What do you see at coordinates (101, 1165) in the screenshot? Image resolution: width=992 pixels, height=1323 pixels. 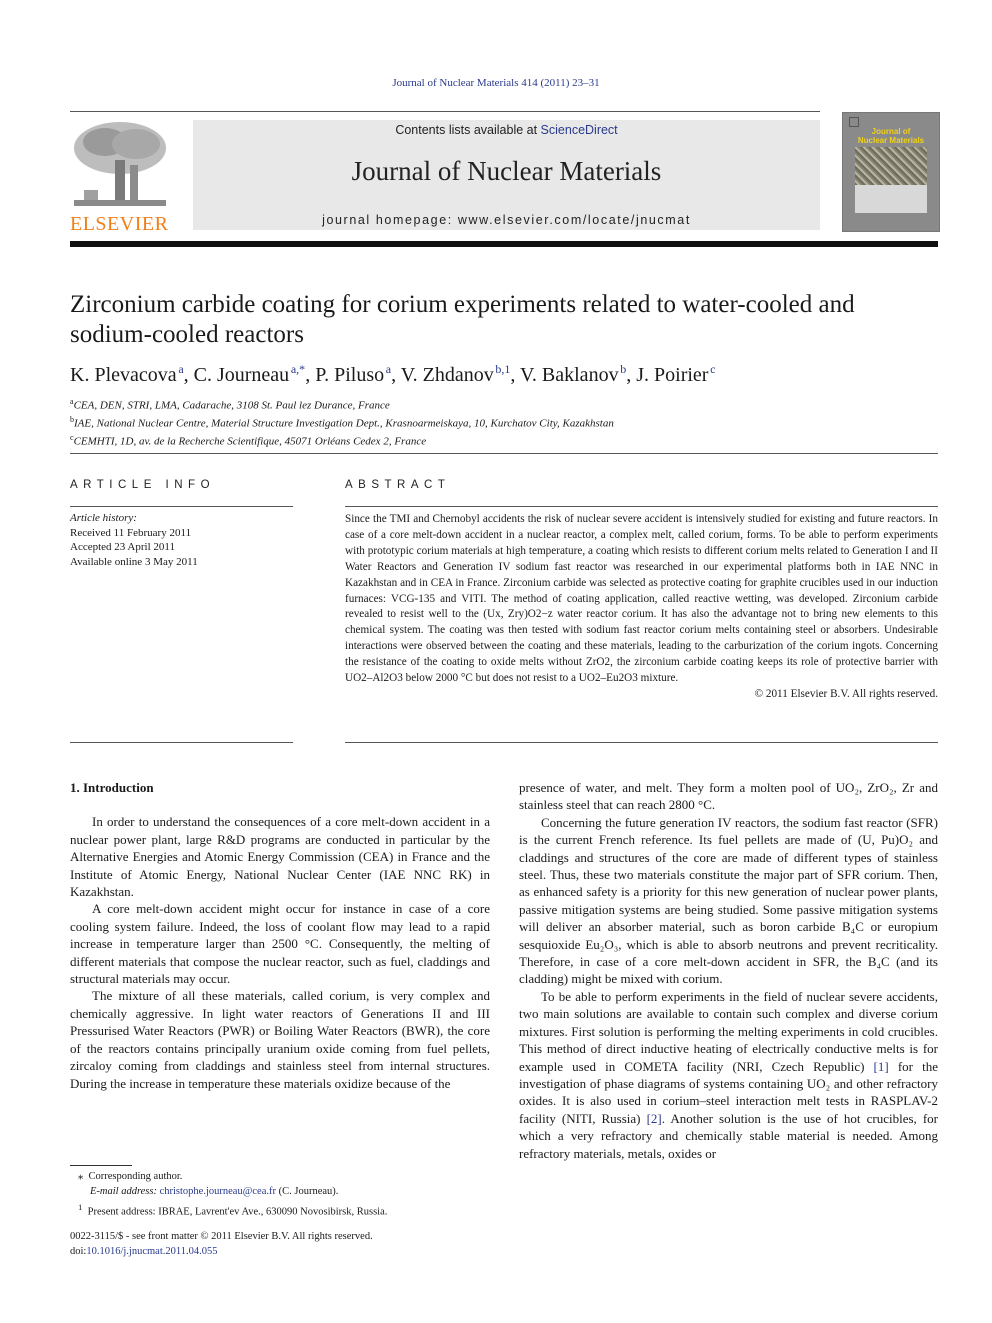 I see `footnote-rule` at bounding box center [101, 1165].